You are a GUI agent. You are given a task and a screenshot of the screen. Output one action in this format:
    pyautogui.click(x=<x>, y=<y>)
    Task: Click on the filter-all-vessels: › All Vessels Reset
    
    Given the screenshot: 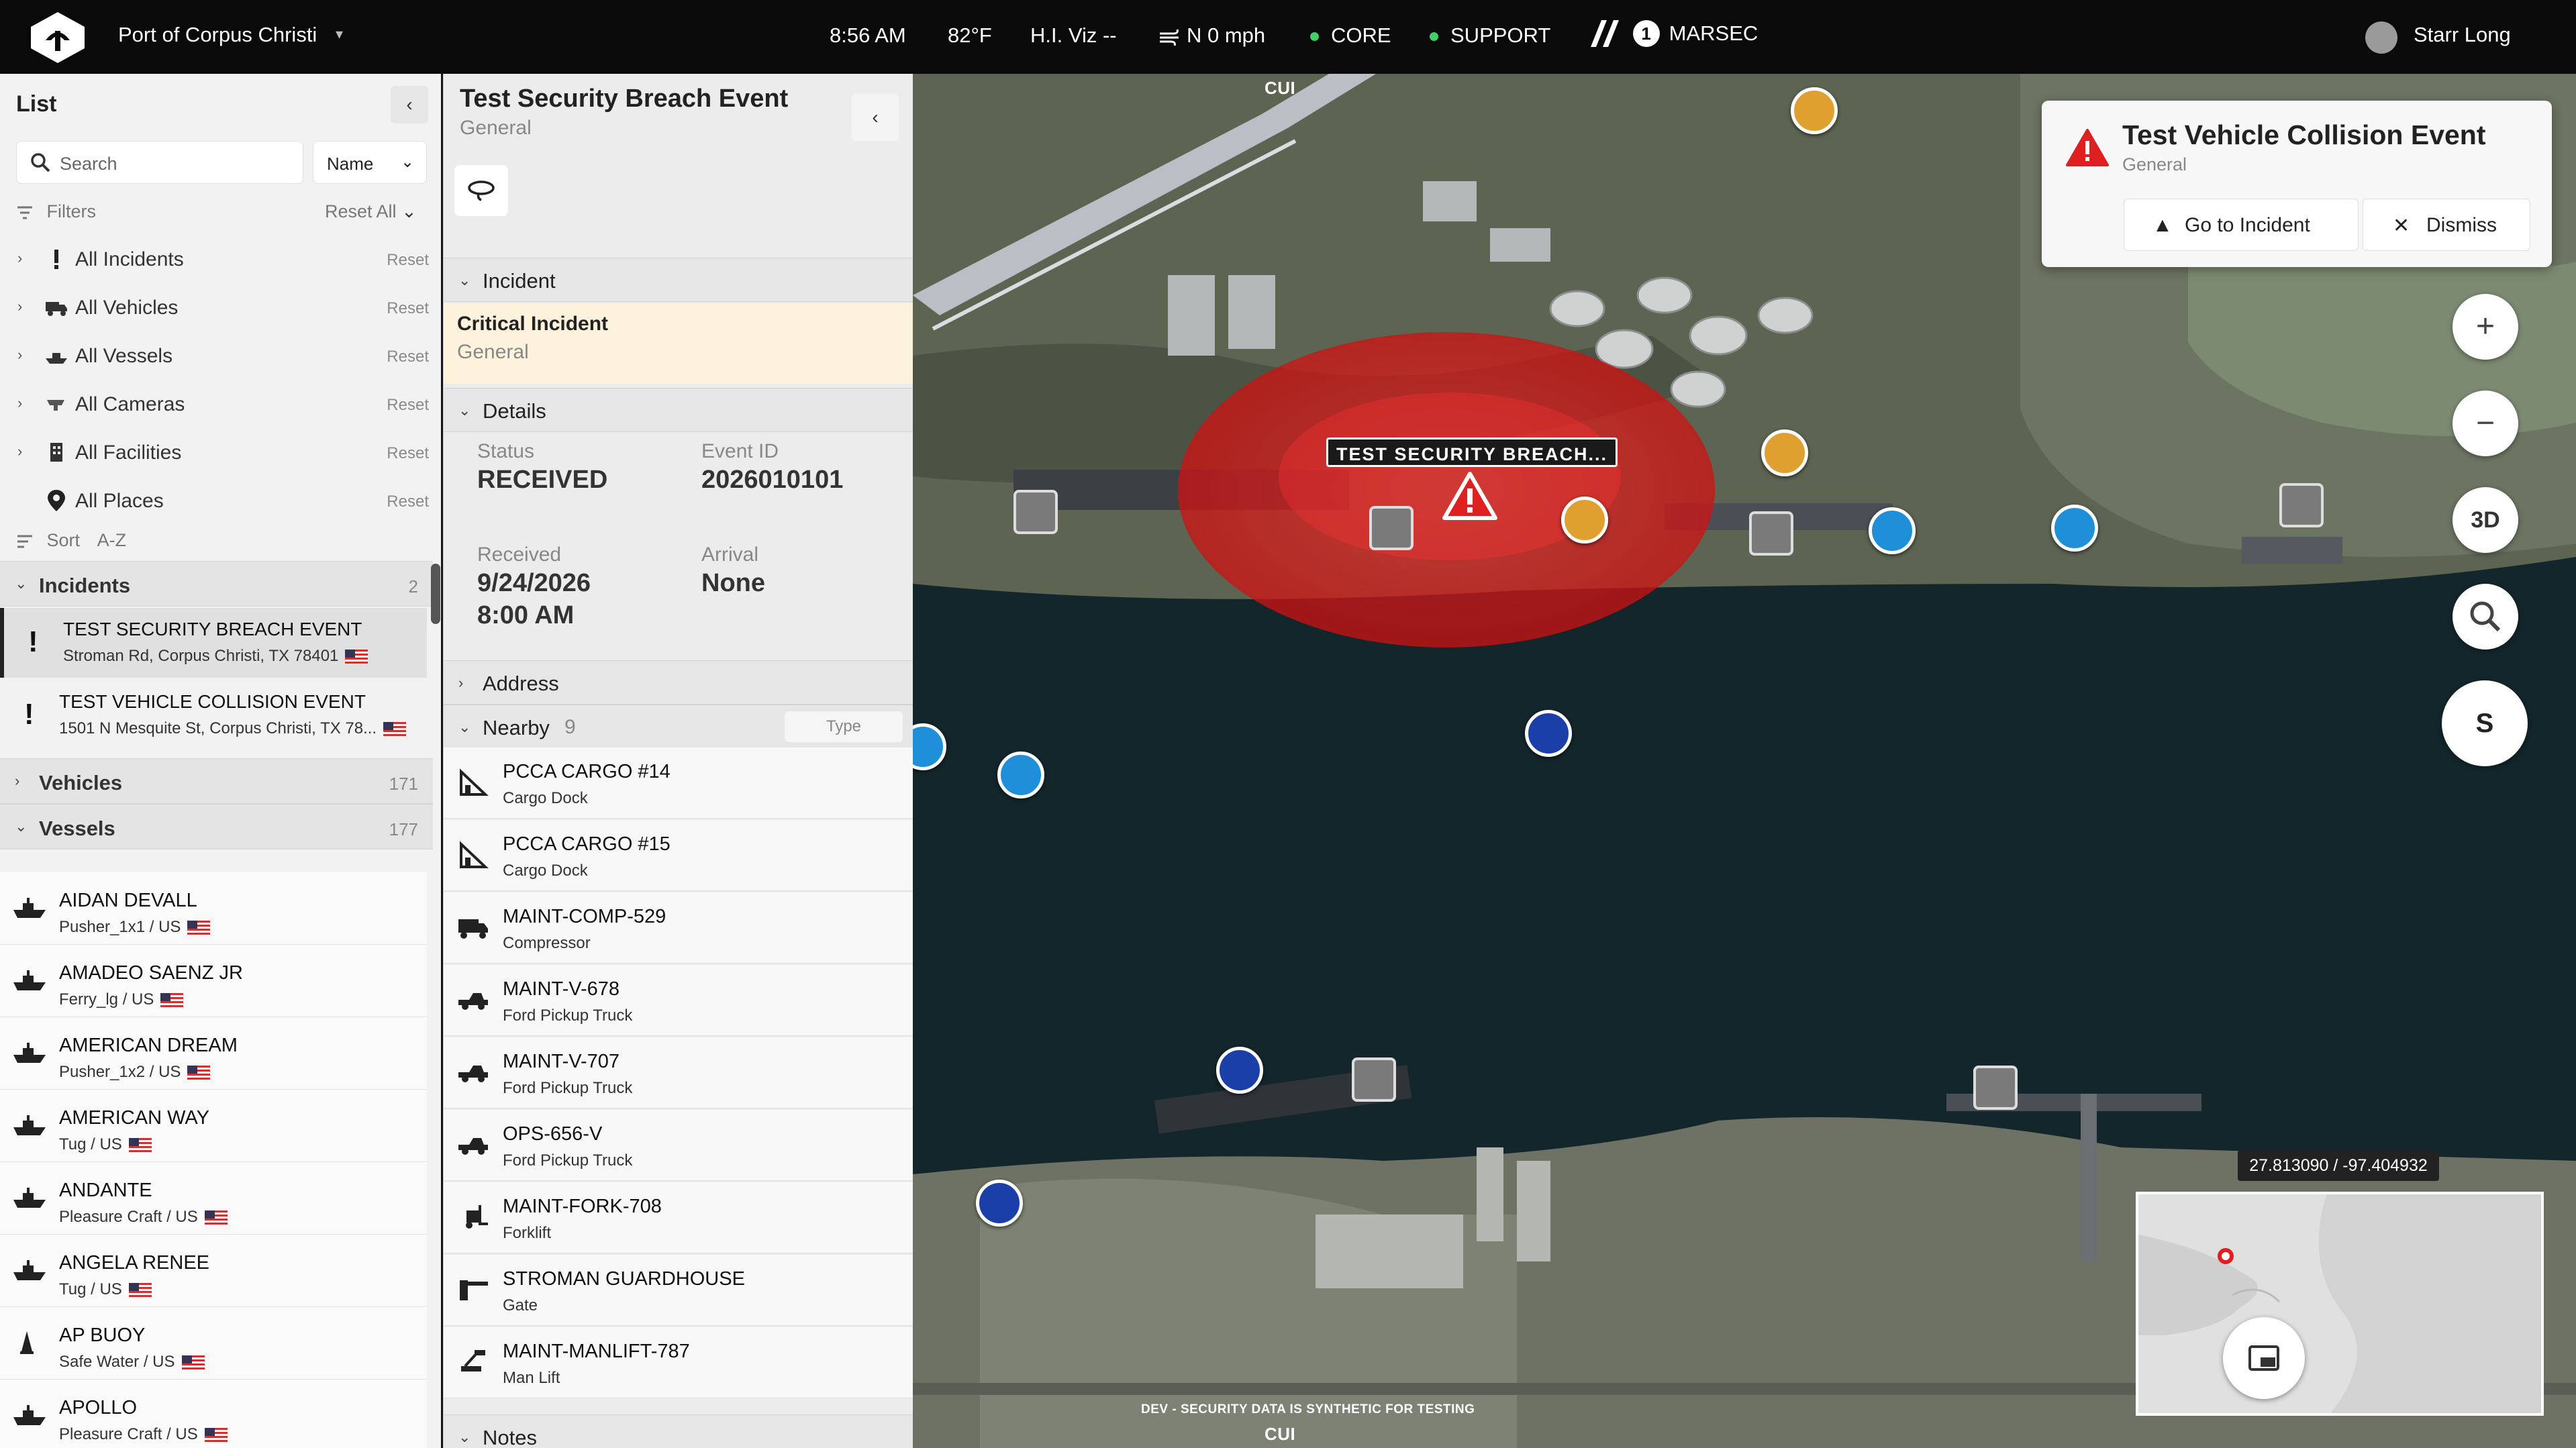 What is the action you would take?
    pyautogui.click(x=220, y=355)
    